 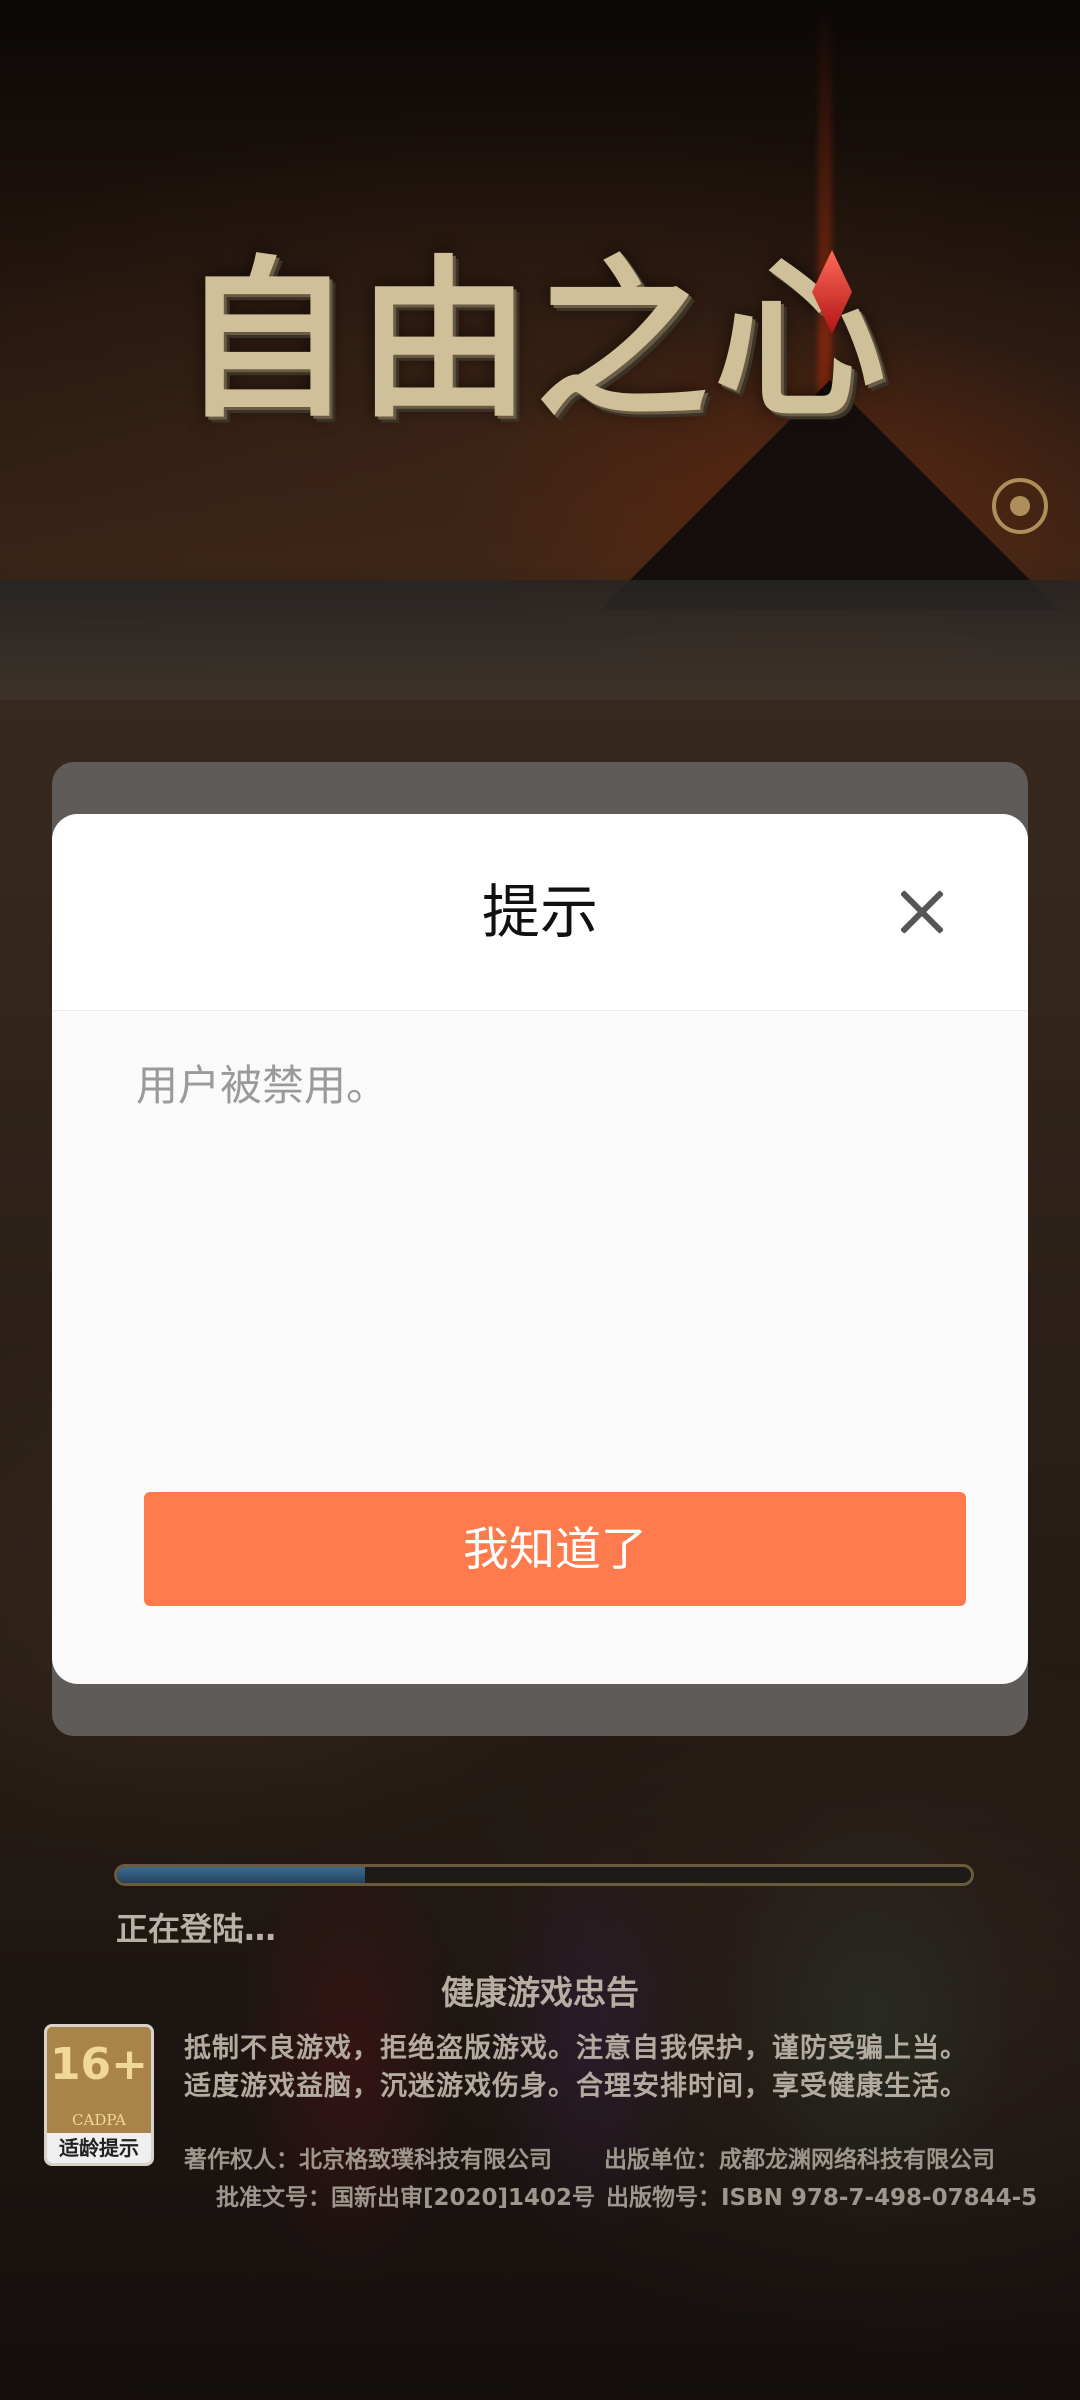 What do you see at coordinates (241, 1875) in the screenshot?
I see `loading-progress-fill` at bounding box center [241, 1875].